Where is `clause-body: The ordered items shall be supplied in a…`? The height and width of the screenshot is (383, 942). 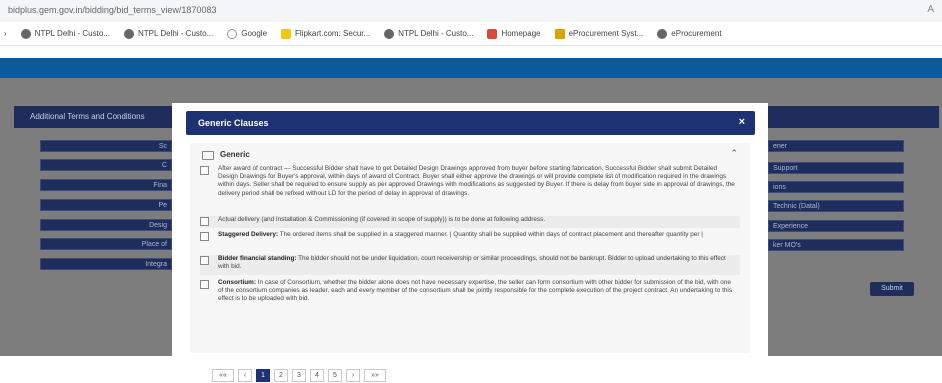
clause-body: The ordered items shall be supplied in a… is located at coordinates (490, 234).